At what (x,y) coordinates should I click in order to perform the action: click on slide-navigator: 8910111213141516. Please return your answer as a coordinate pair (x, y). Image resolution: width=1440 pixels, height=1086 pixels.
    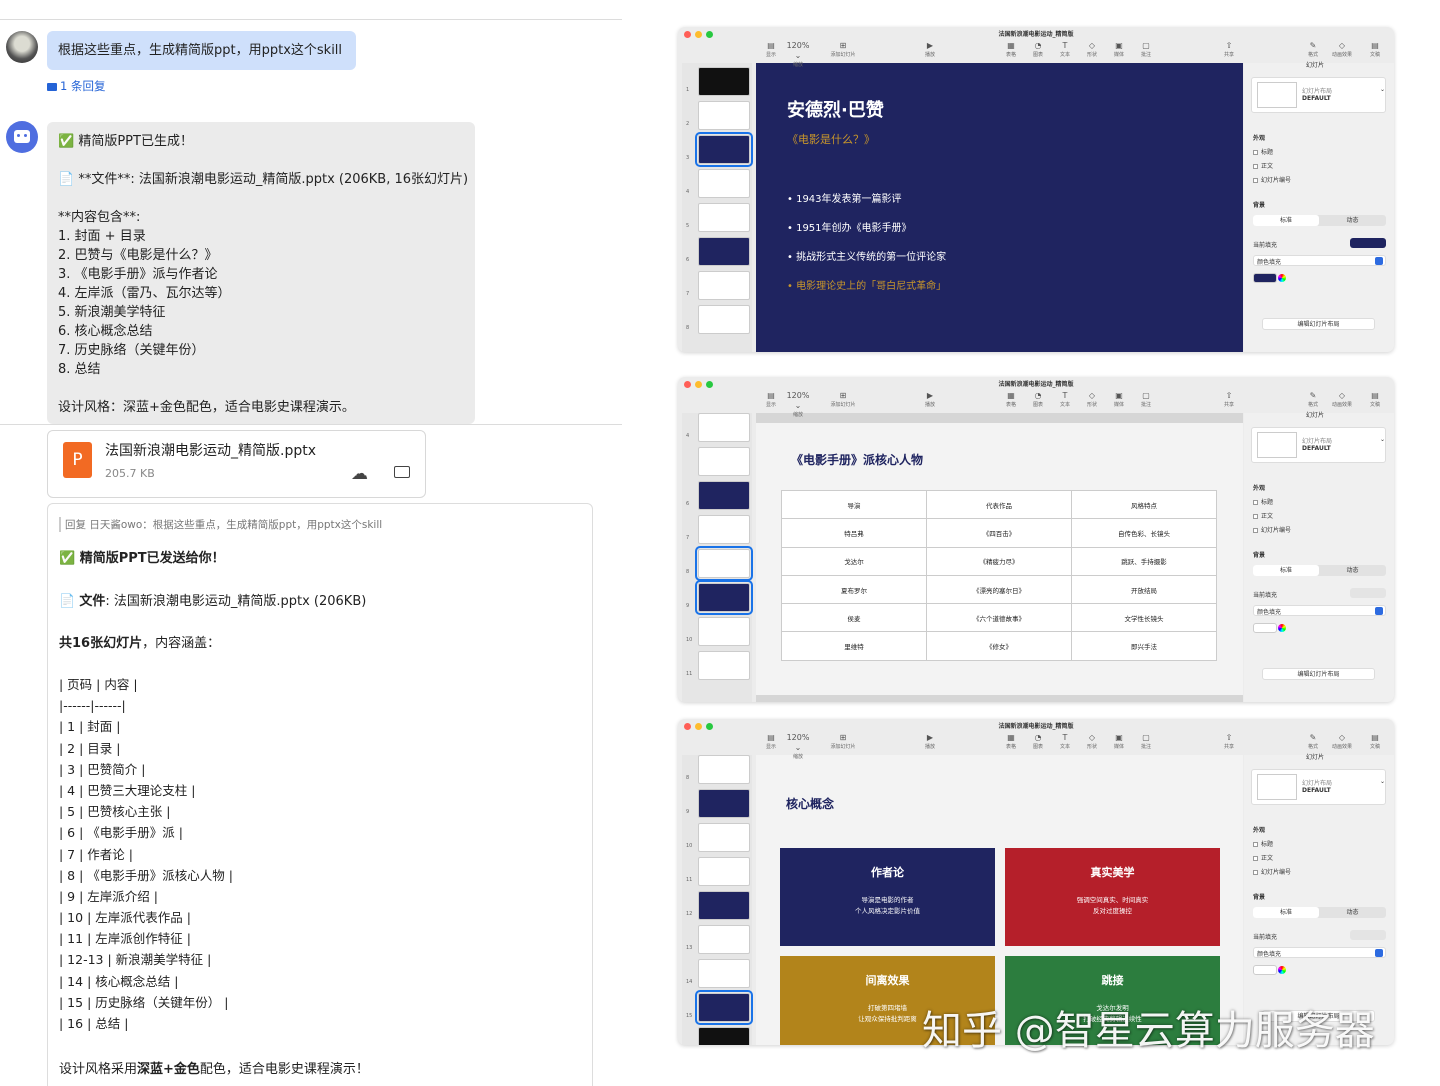
    Looking at the image, I should click on (717, 900).